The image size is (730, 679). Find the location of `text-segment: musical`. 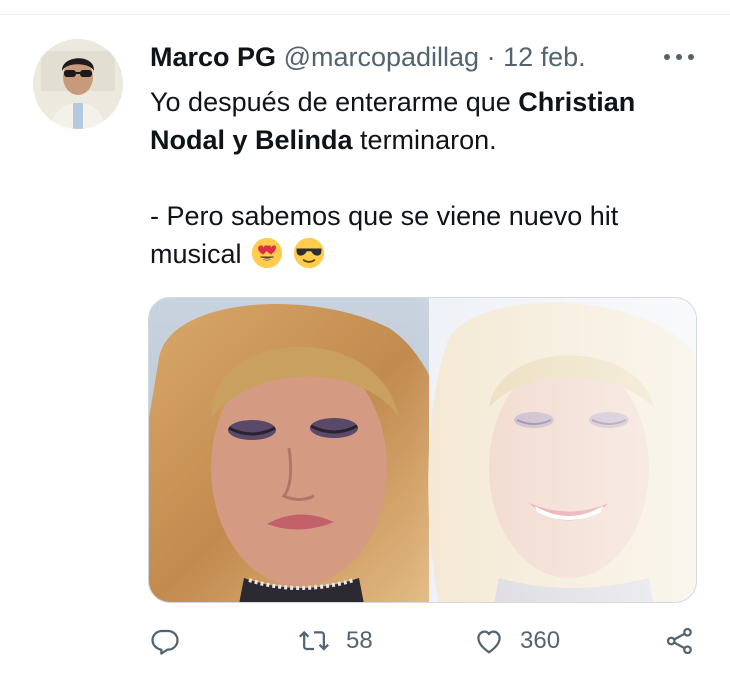

text-segment: musical is located at coordinates (196, 254).